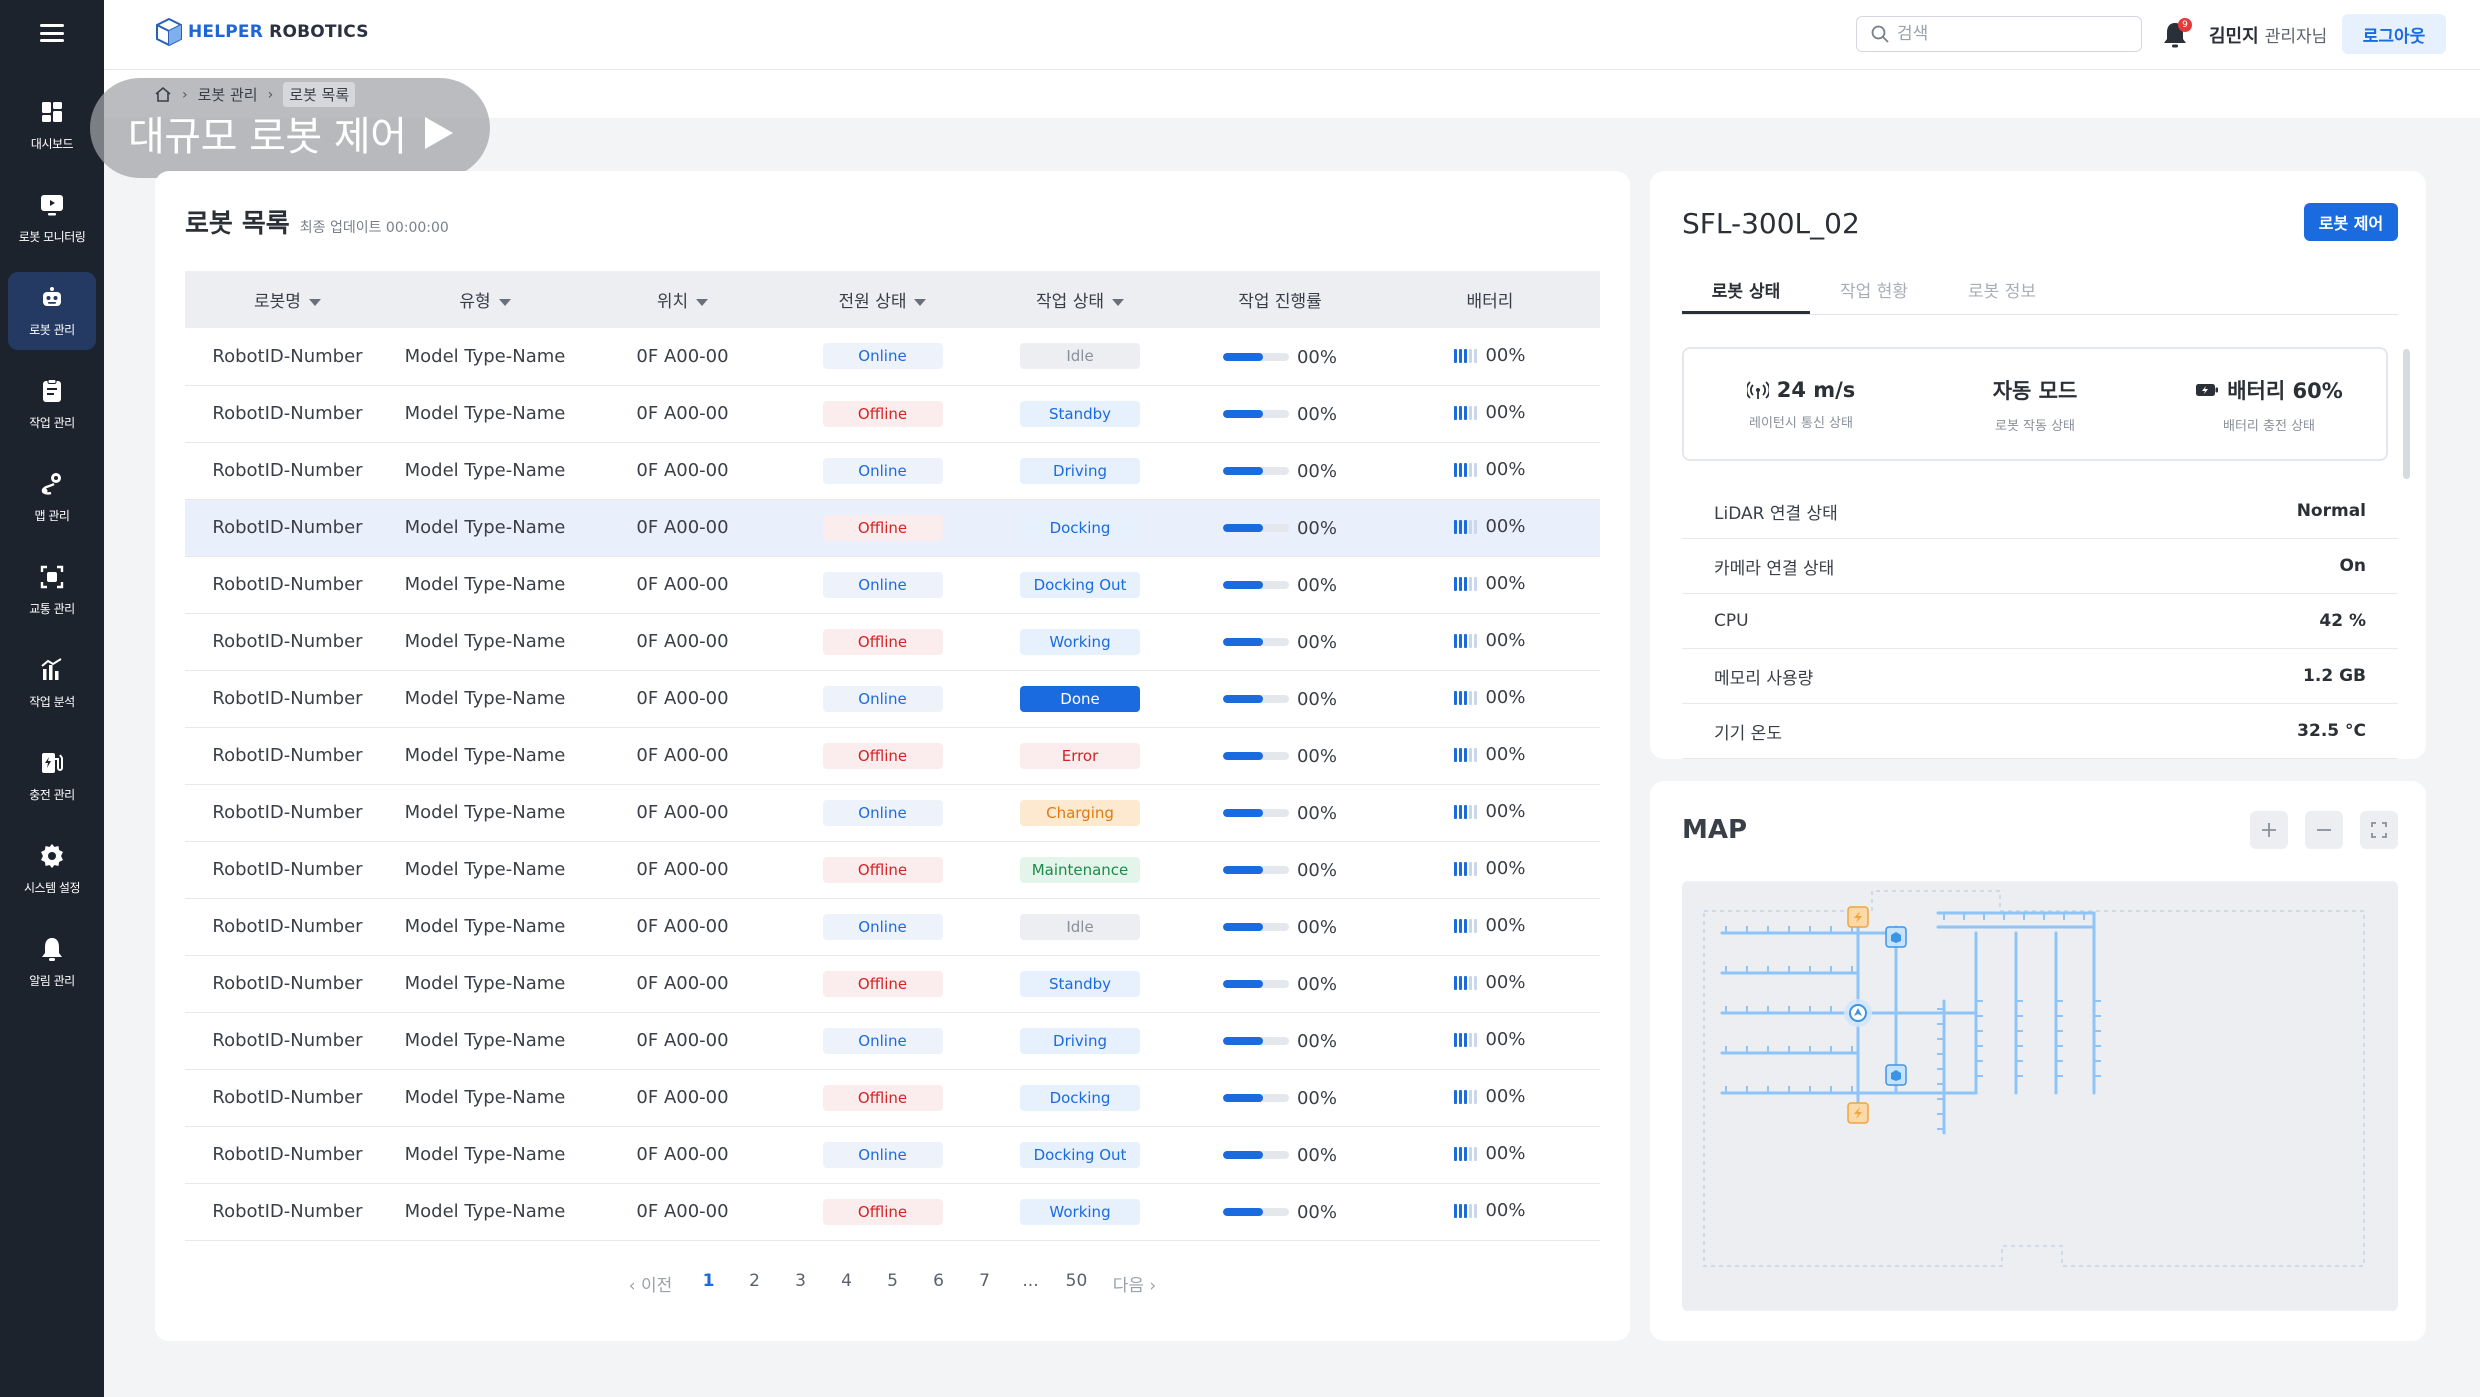  I want to click on logo-text: HELPER ROBOTICS, so click(278, 32).